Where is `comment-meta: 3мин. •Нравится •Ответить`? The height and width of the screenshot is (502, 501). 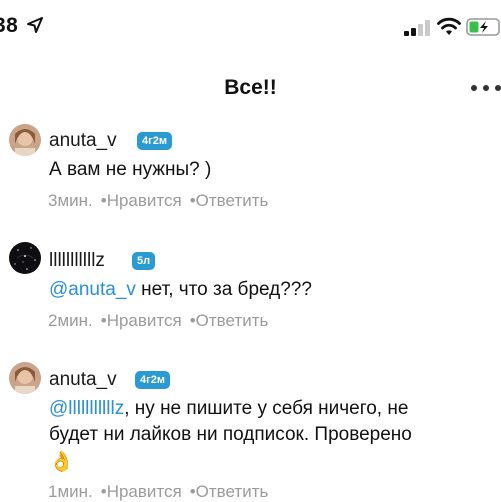
comment-meta: 3мин. •Нравится •Ответить is located at coordinates (158, 201).